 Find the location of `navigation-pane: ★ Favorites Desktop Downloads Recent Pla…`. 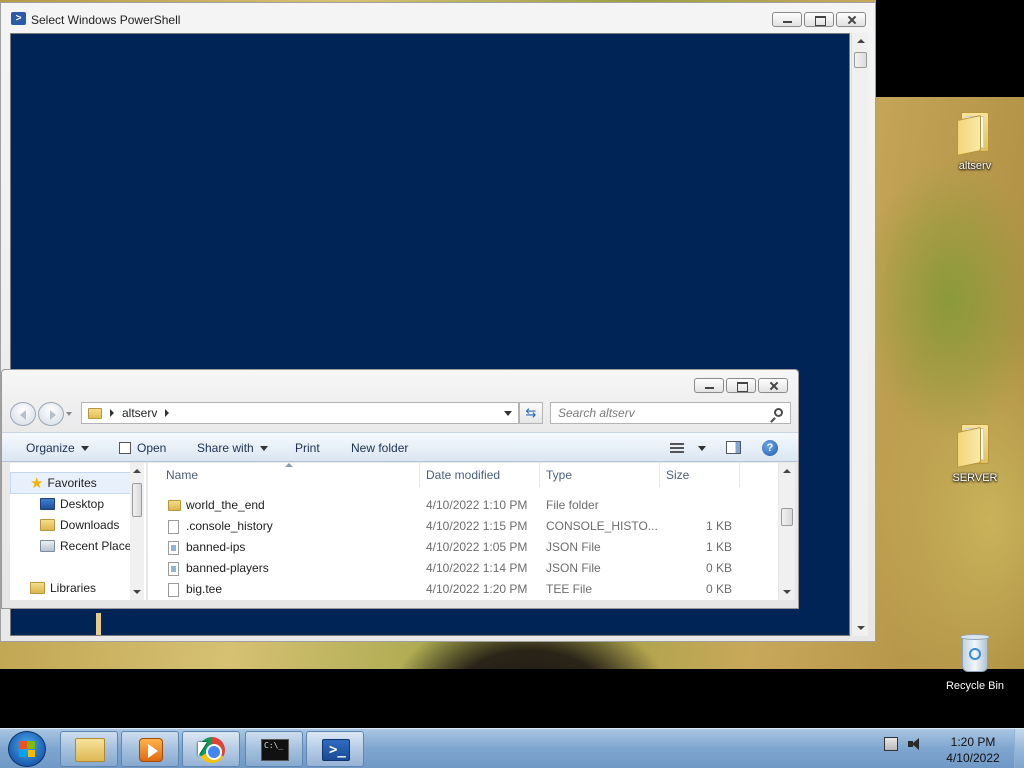

navigation-pane: ★ Favorites Desktop Downloads Recent Pla… is located at coordinates (78, 531).